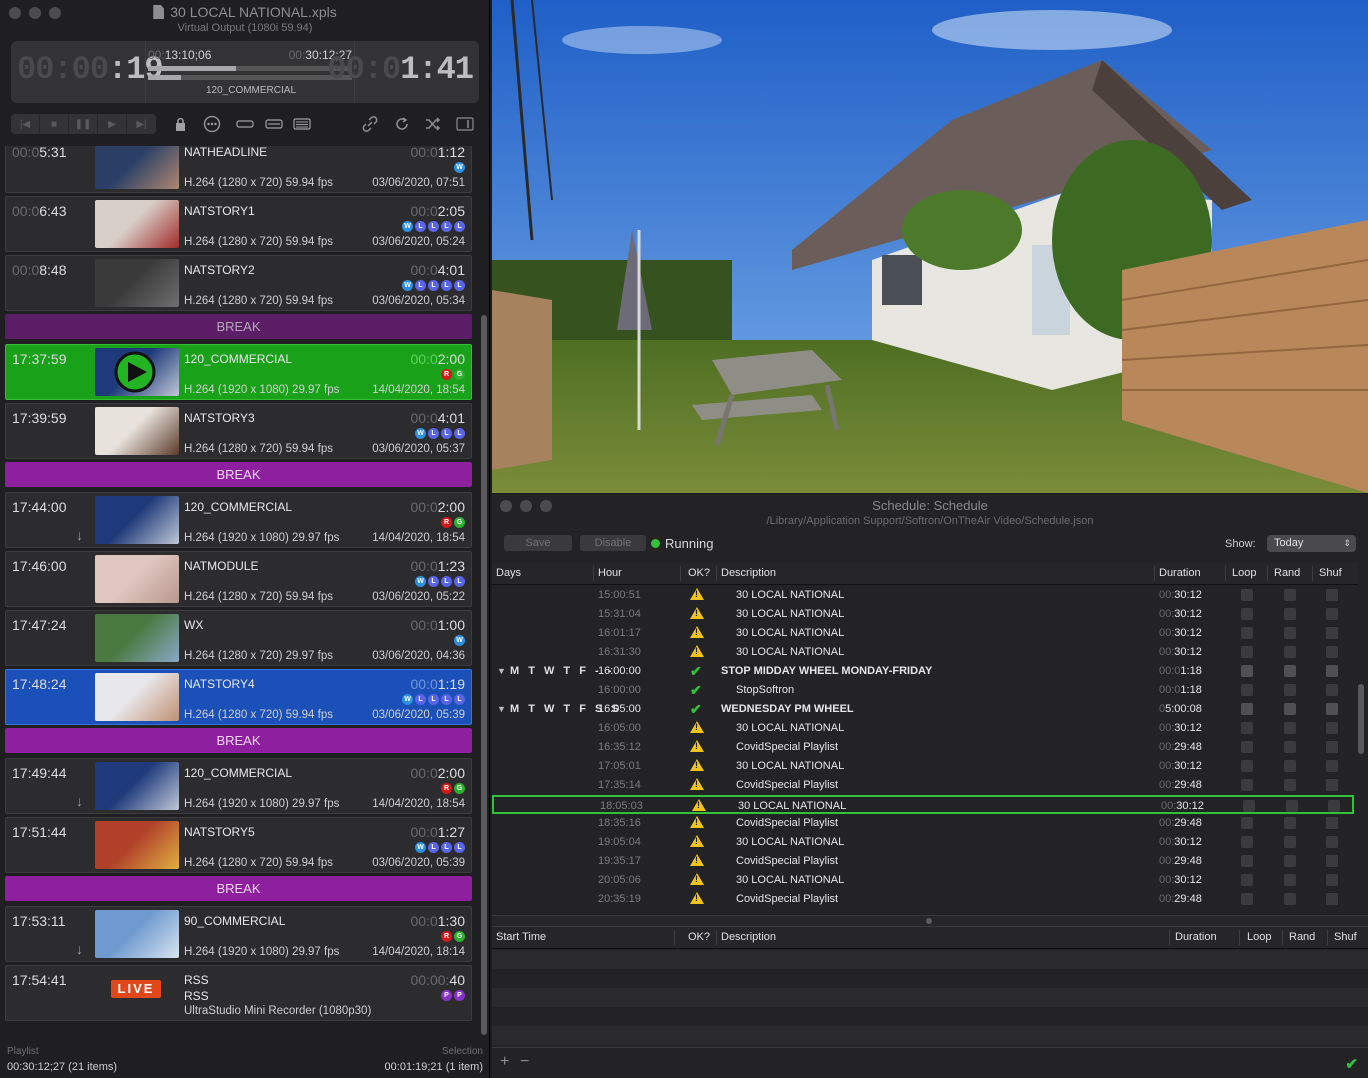  I want to click on col-start-time: Start Time, so click(521, 937).